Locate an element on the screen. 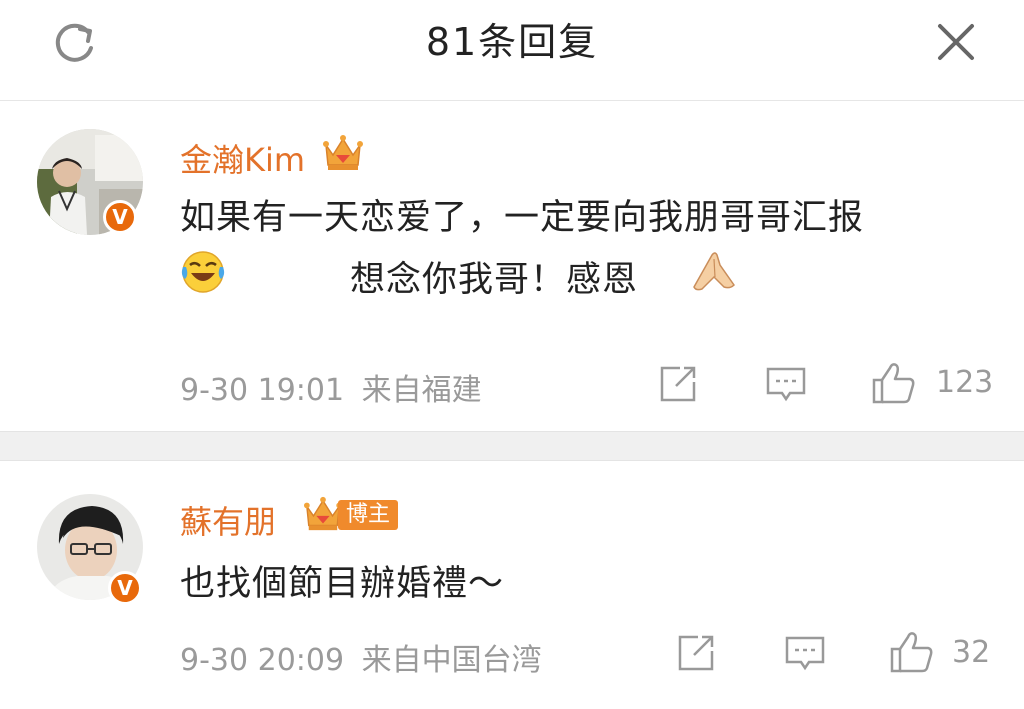  laughing-crying-emoji is located at coordinates (203, 272).